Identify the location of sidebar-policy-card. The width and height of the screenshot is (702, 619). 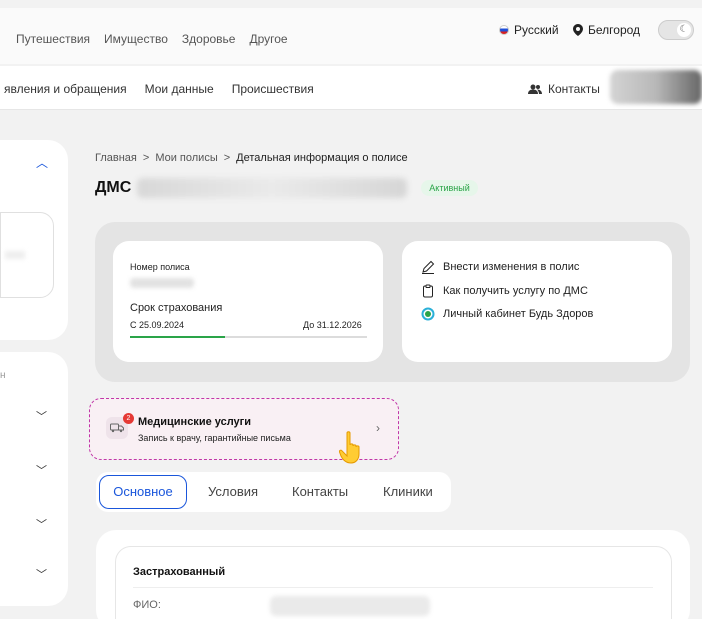
(27, 255).